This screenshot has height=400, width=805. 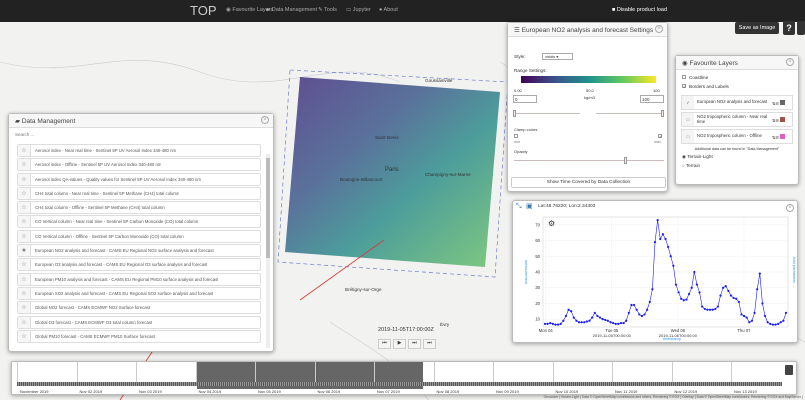 I want to click on star-filled-icon: ★, so click(x=24, y=251).